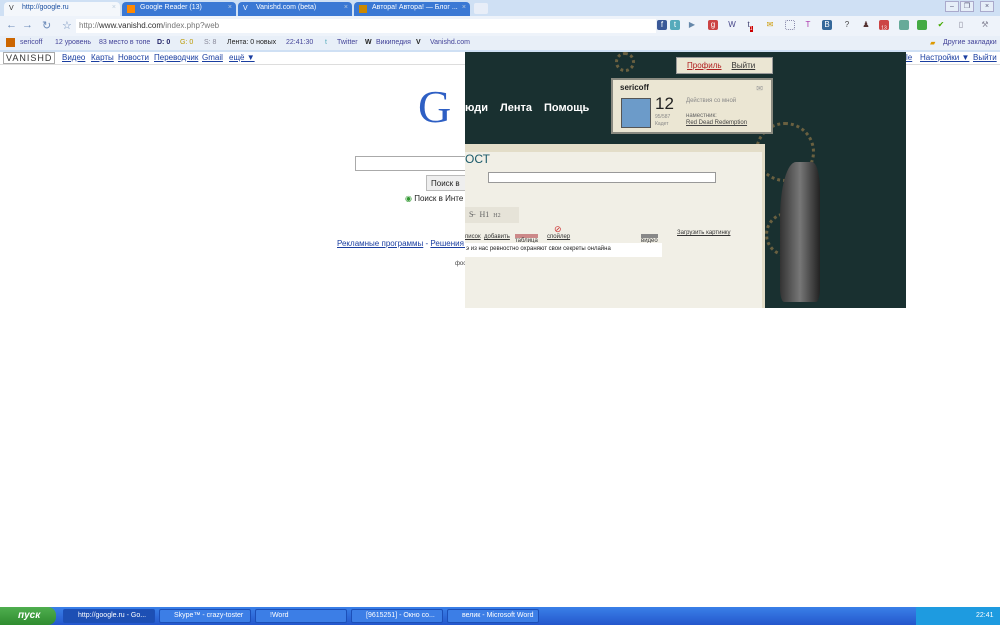 The height and width of the screenshot is (625, 1000). What do you see at coordinates (242, 57) in the screenshot?
I see `gbar-more: ещё ▼` at bounding box center [242, 57].